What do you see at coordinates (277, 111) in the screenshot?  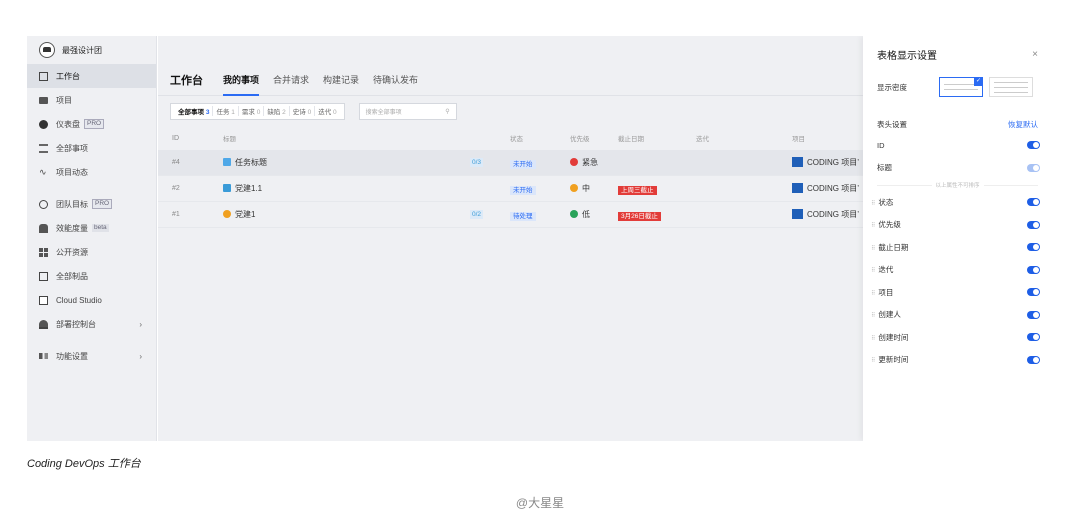 I see `filter-bug: 缺陷 2` at bounding box center [277, 111].